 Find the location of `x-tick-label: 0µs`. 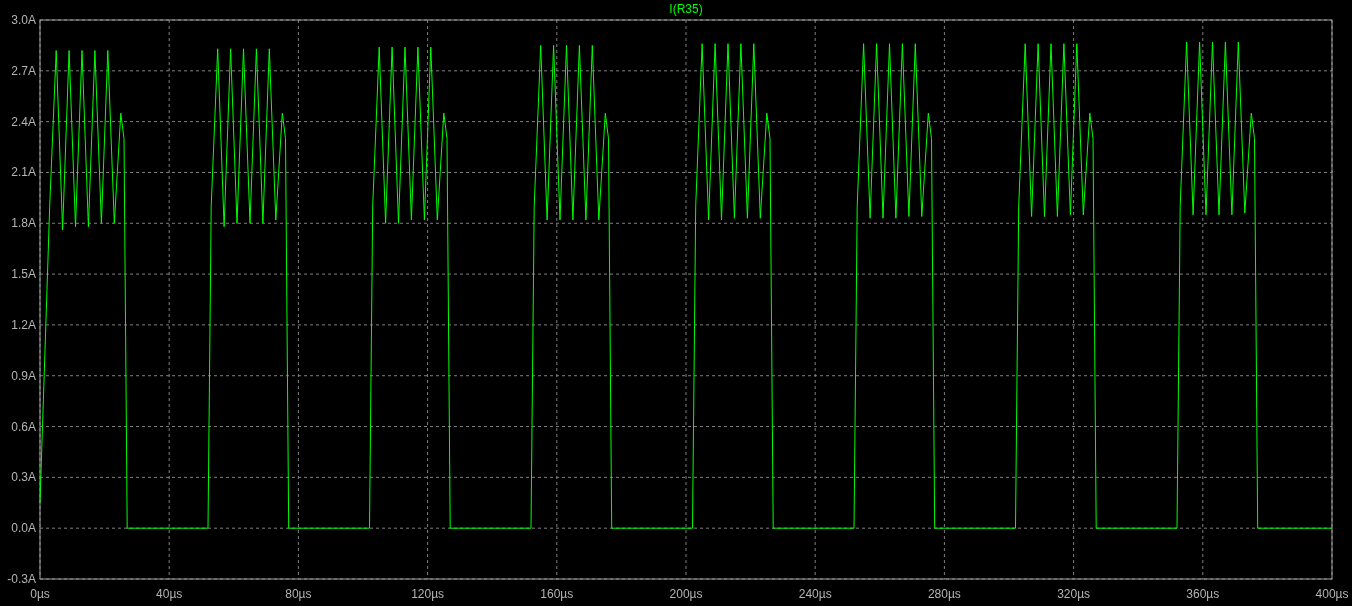

x-tick-label: 0µs is located at coordinates (40, 594).